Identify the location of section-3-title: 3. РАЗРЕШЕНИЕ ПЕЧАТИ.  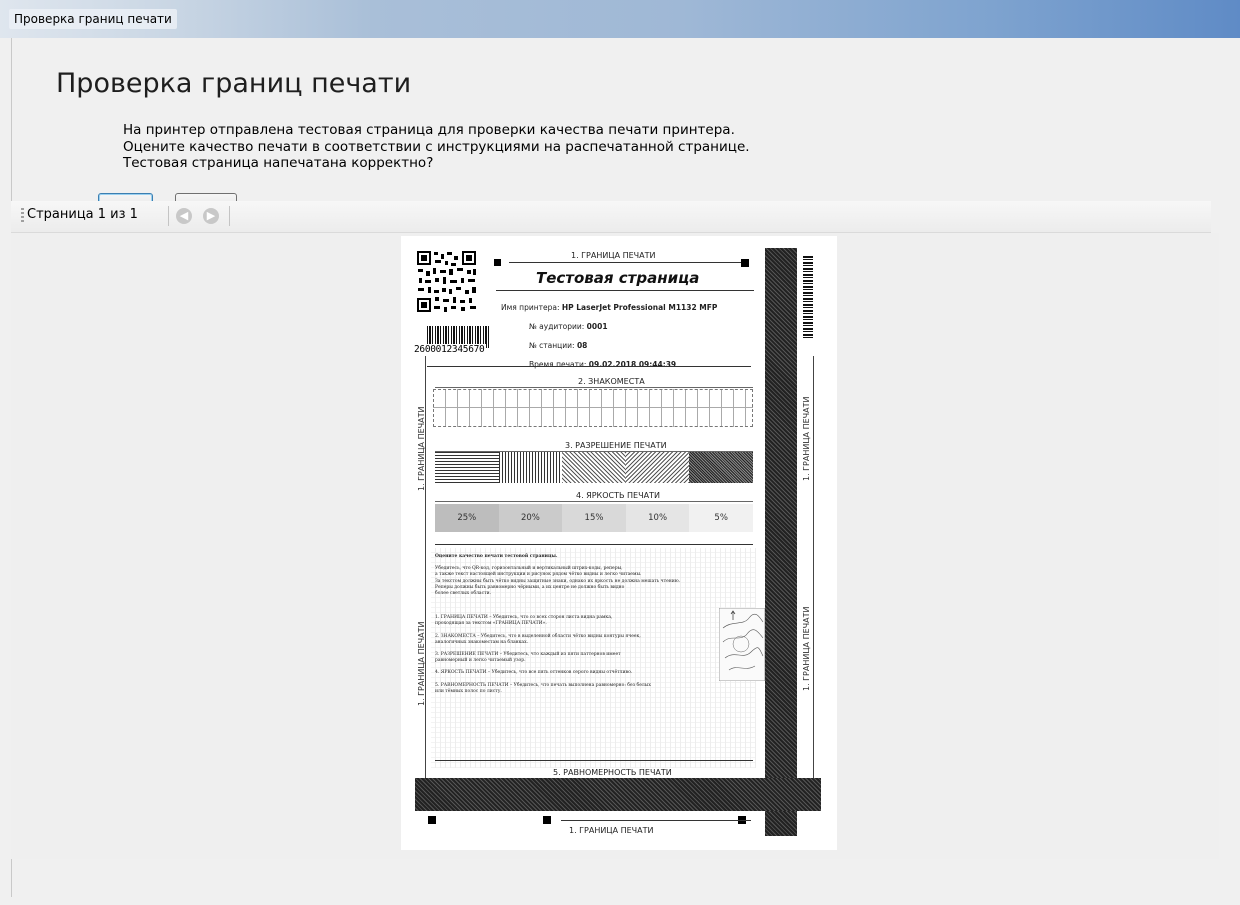
(616, 445).